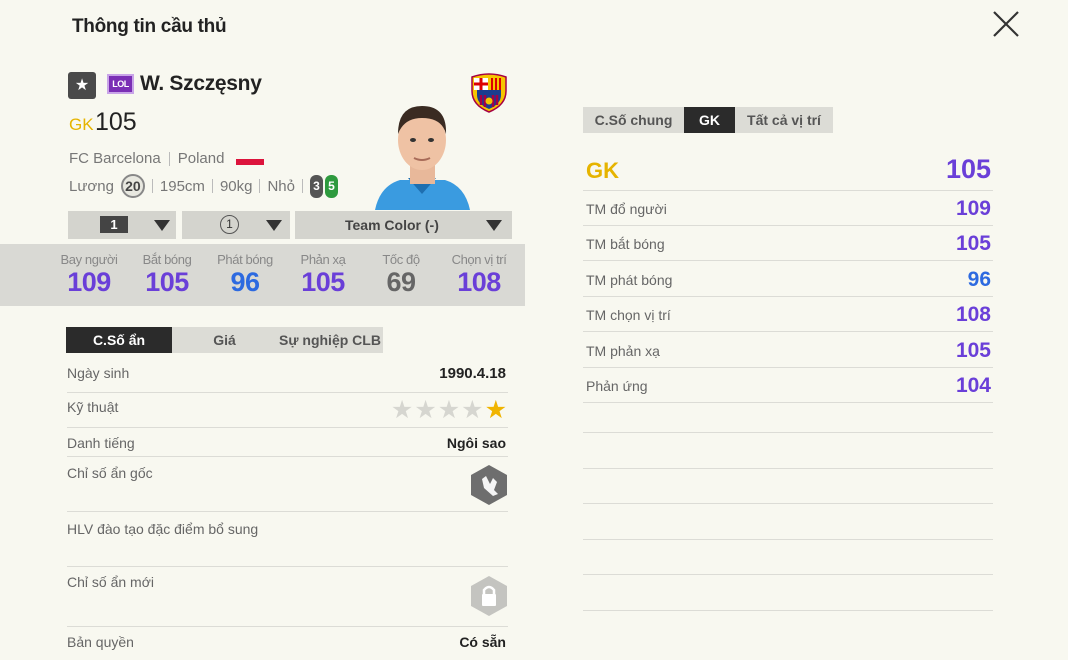 Image resolution: width=1068 pixels, height=660 pixels. Describe the element at coordinates (633, 120) in the screenshot. I see `tab-general-stats: C.Số chung` at that location.